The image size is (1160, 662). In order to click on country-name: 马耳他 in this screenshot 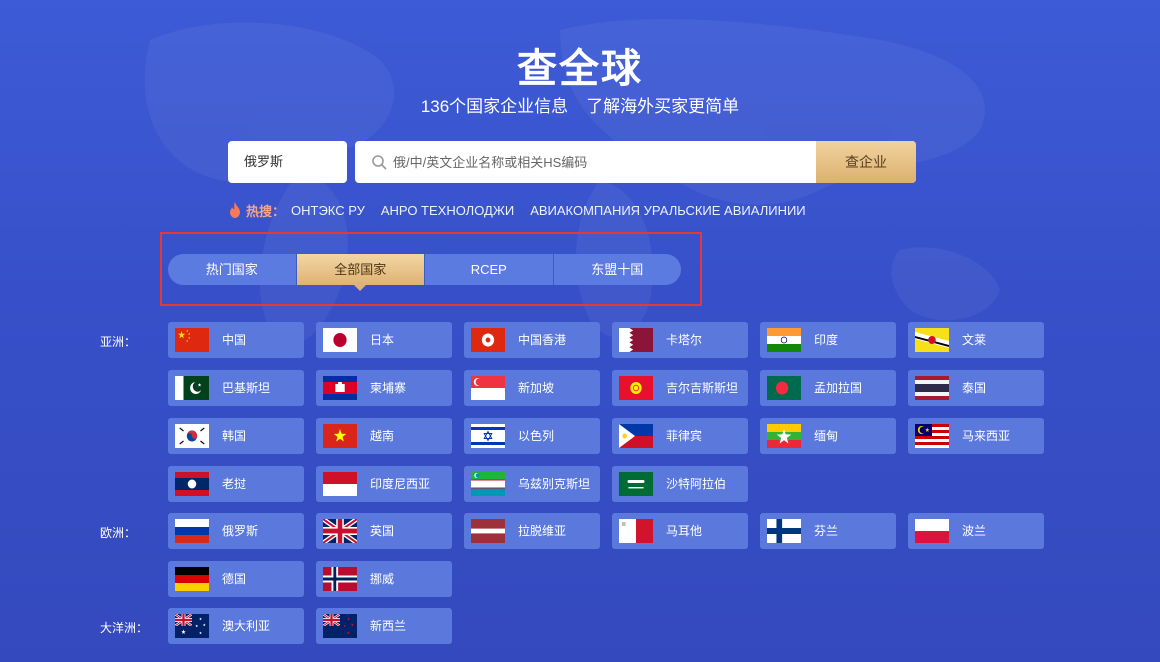, I will do `click(684, 531)`.